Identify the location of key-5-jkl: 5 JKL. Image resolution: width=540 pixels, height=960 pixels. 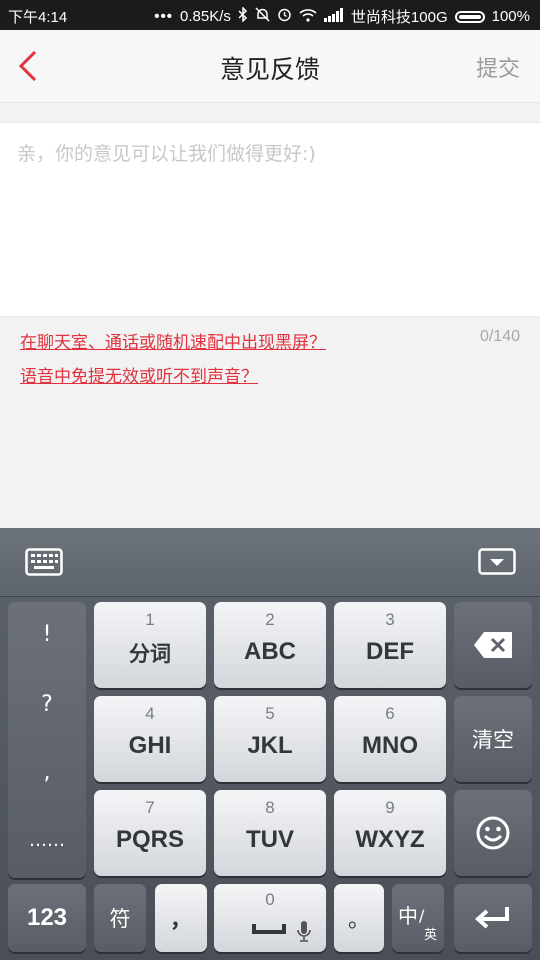
(270, 739).